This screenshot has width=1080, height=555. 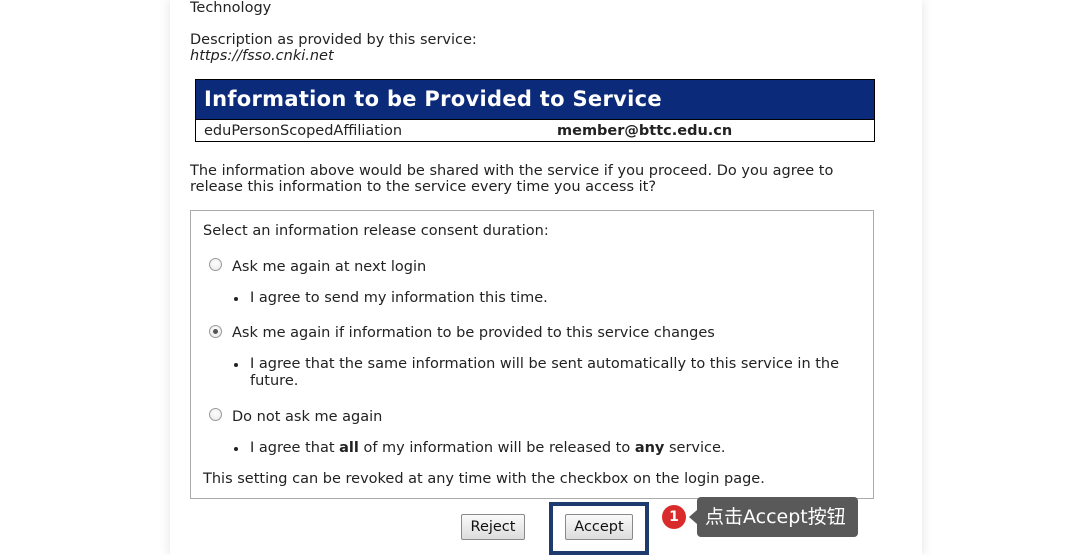 I want to click on accept-button: Accept, so click(x=599, y=527).